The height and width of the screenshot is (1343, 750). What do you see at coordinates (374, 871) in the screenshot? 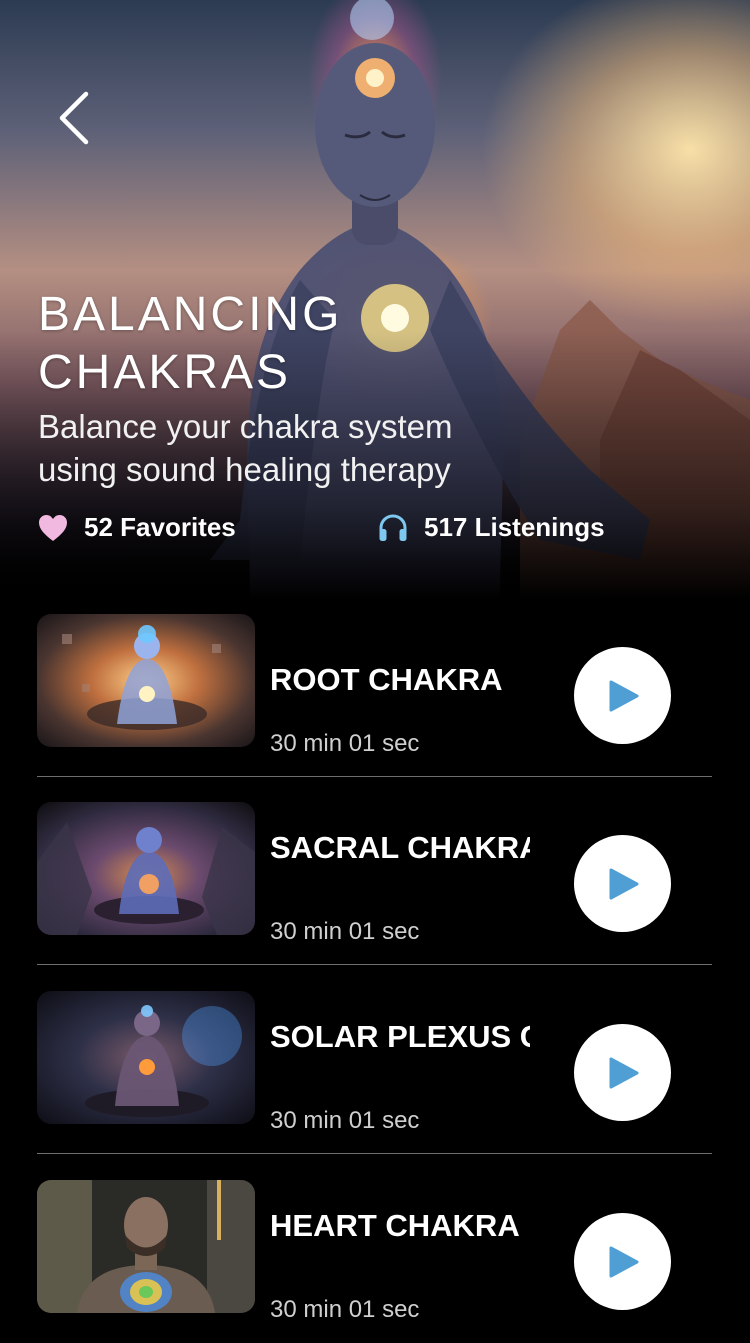
I see `track-row-sacral-chakra: SACRAL CHAKRA 30 min 01 sec` at bounding box center [374, 871].